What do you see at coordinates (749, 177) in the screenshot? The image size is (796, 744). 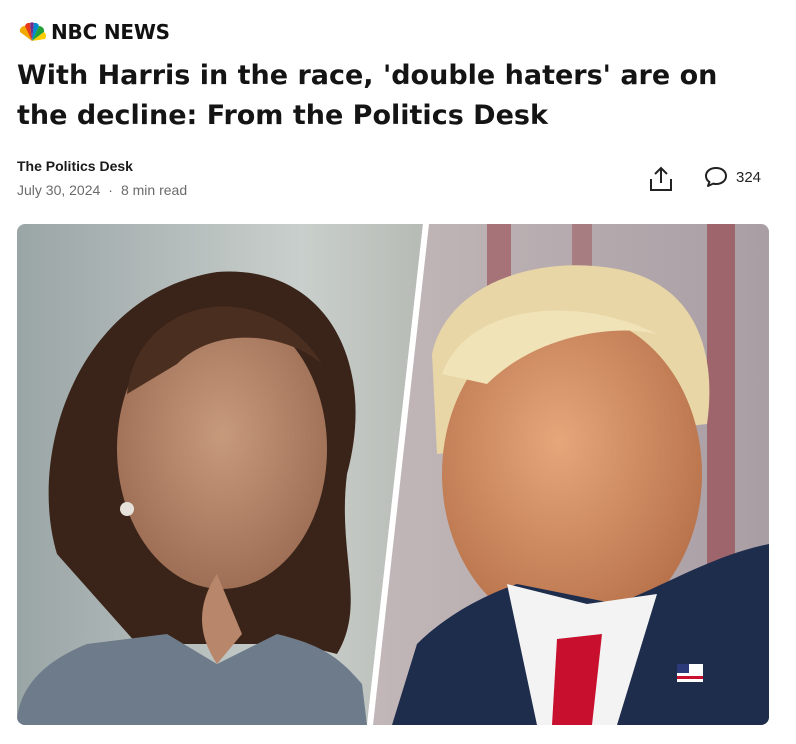 I see `comment-count: 324` at bounding box center [749, 177].